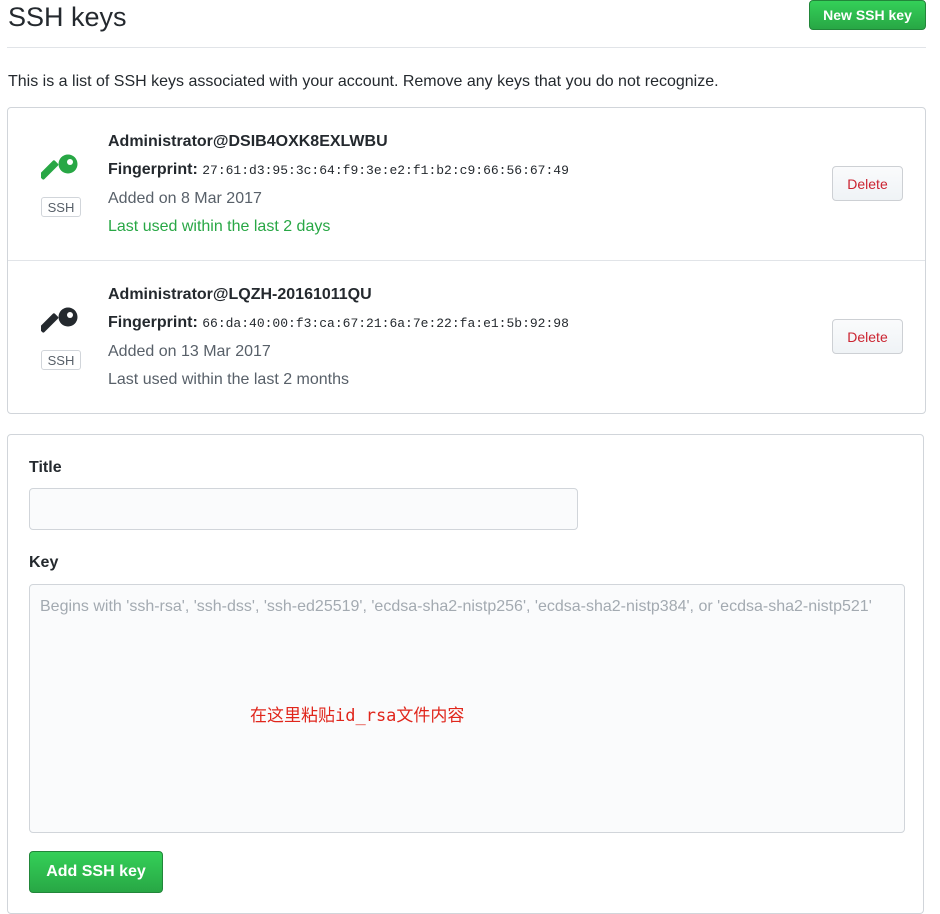 The image size is (940, 914). Describe the element at coordinates (357, 716) in the screenshot. I see `paste-annotation: 在这里粘贴id_rsa文件内容` at that location.